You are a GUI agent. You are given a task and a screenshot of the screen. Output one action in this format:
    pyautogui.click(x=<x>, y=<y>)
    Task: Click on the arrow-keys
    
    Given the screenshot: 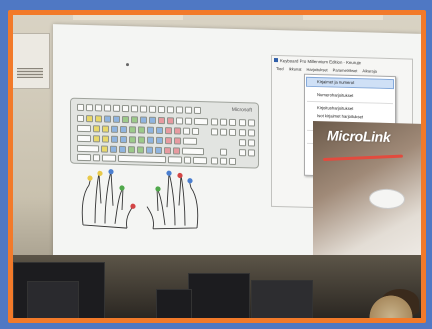 What is the action you would take?
    pyautogui.click(x=223, y=161)
    